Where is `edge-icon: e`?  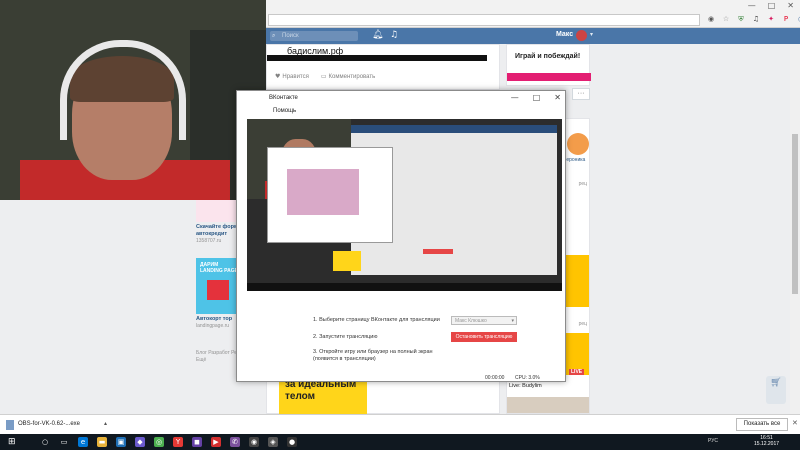 edge-icon: e is located at coordinates (83, 442).